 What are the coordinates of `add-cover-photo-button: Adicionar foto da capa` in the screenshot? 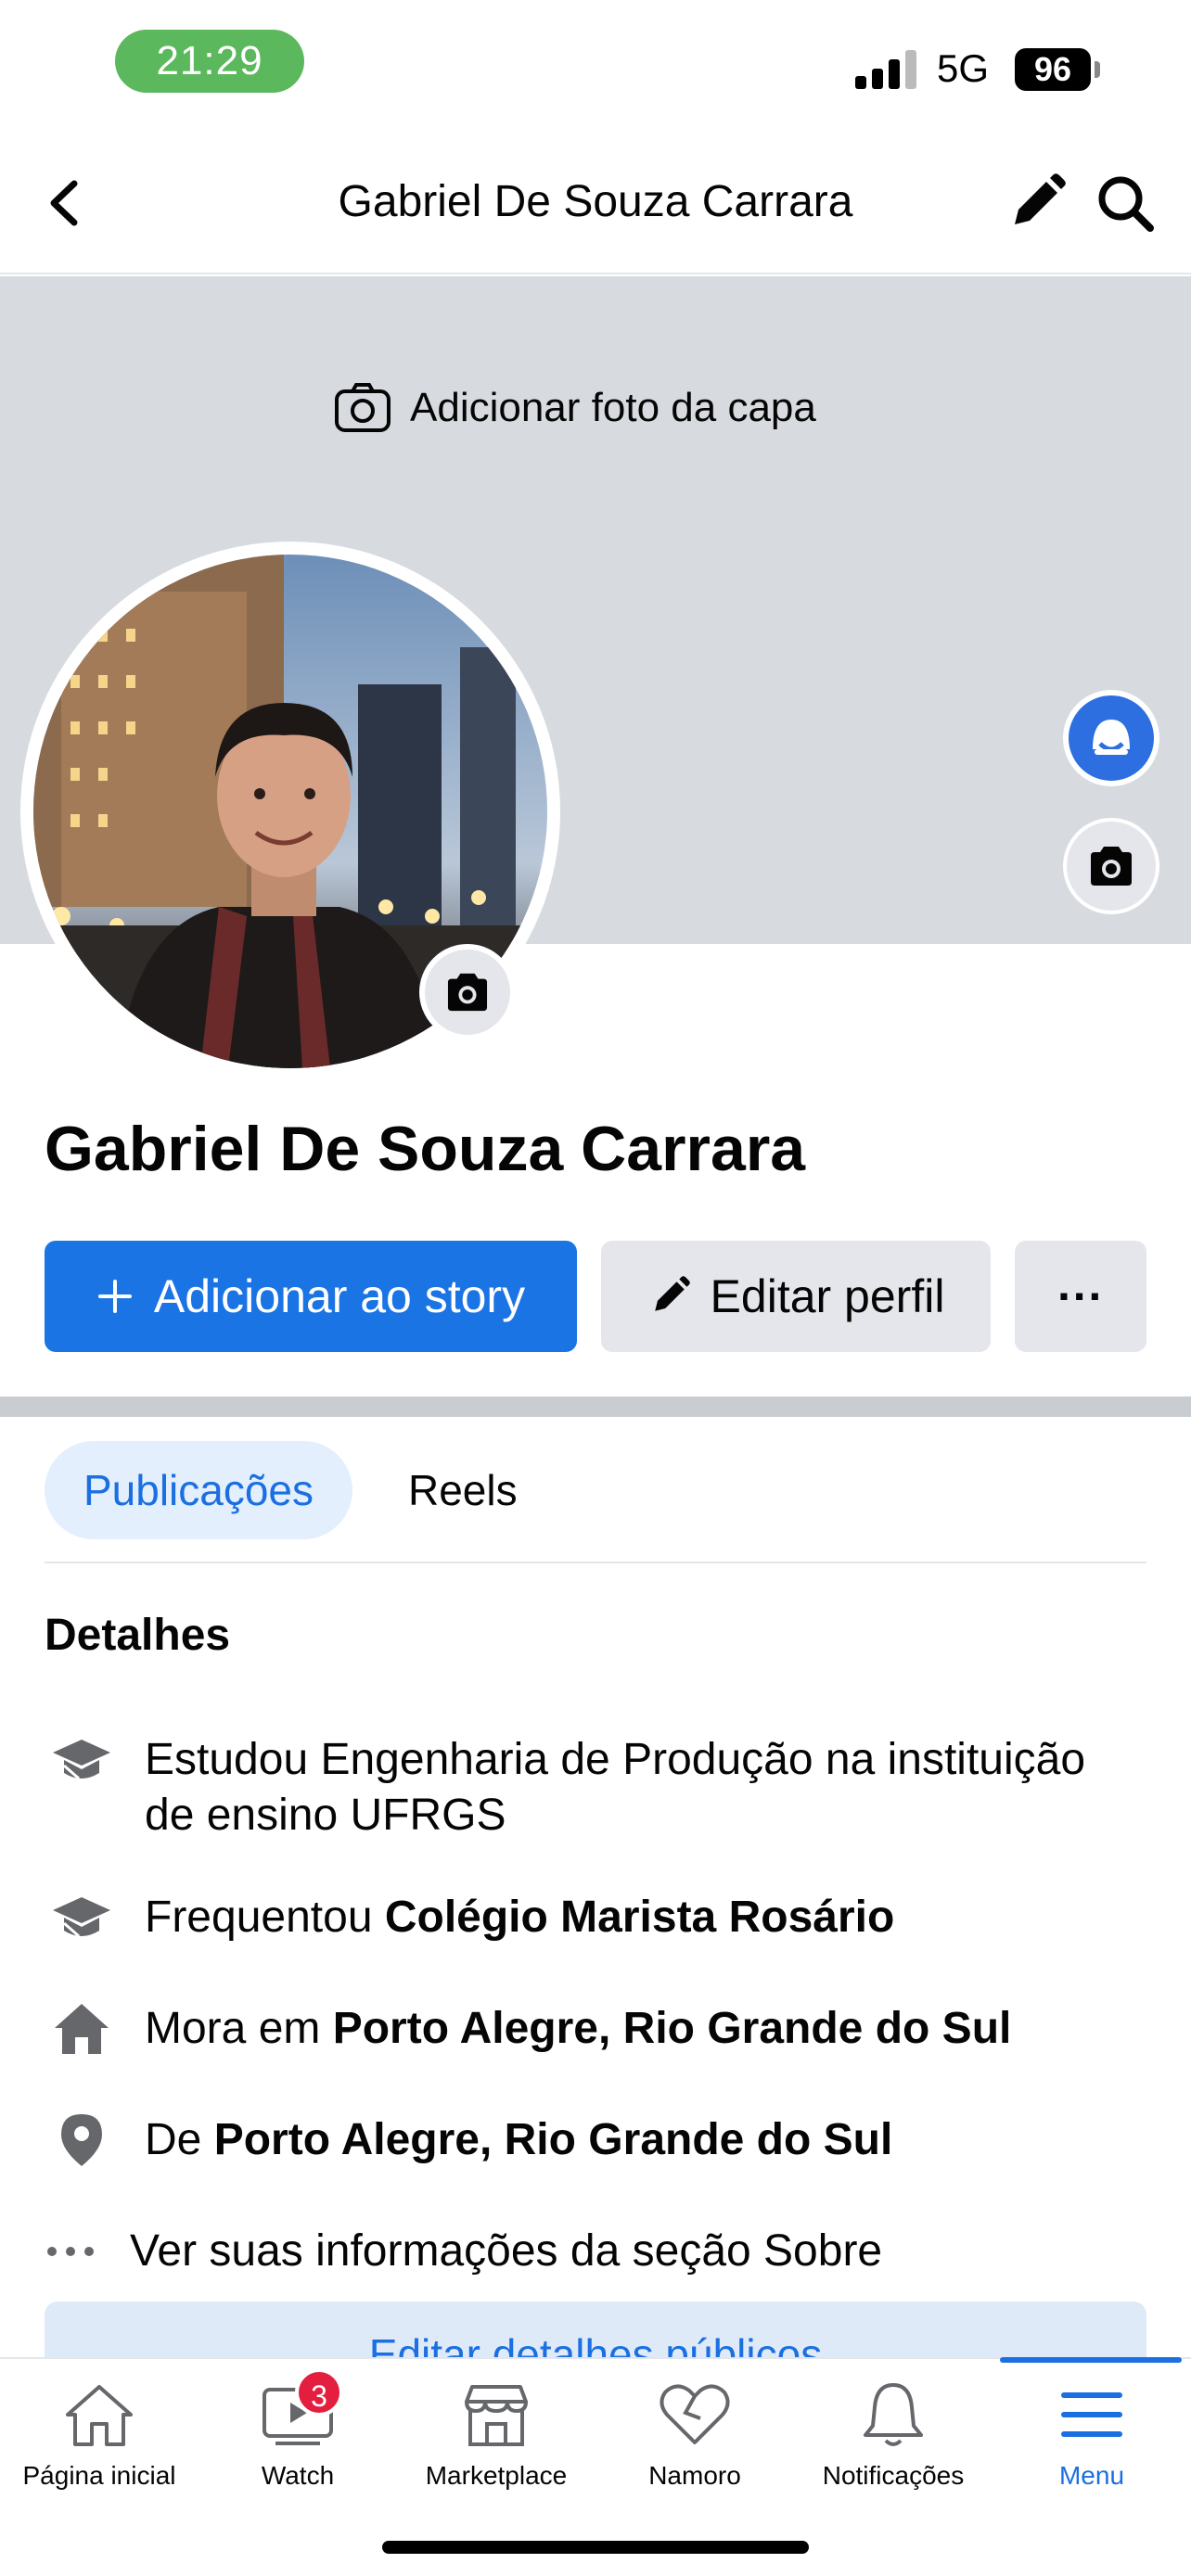 It's located at (575, 408).